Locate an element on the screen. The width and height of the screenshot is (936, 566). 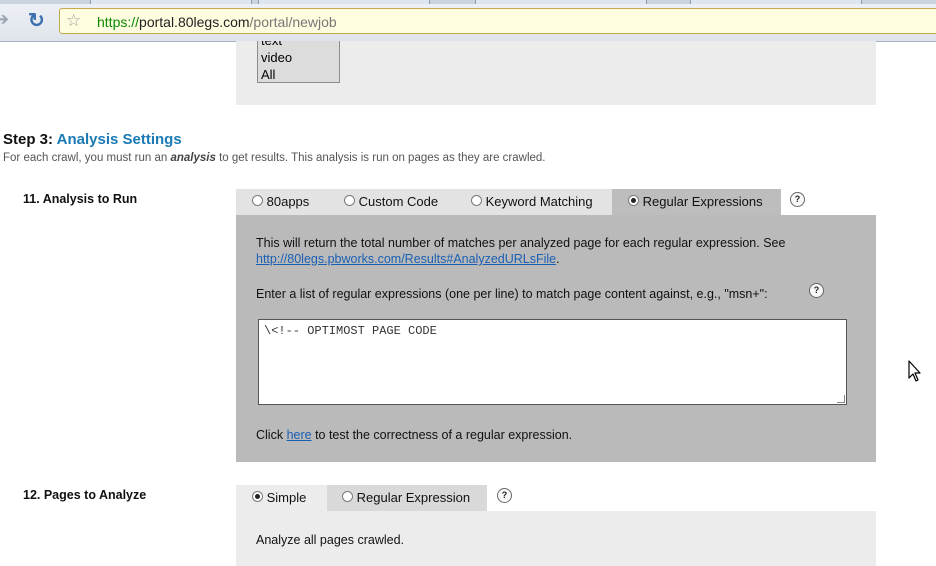
tab-80apps: 80apps is located at coordinates (281, 202).